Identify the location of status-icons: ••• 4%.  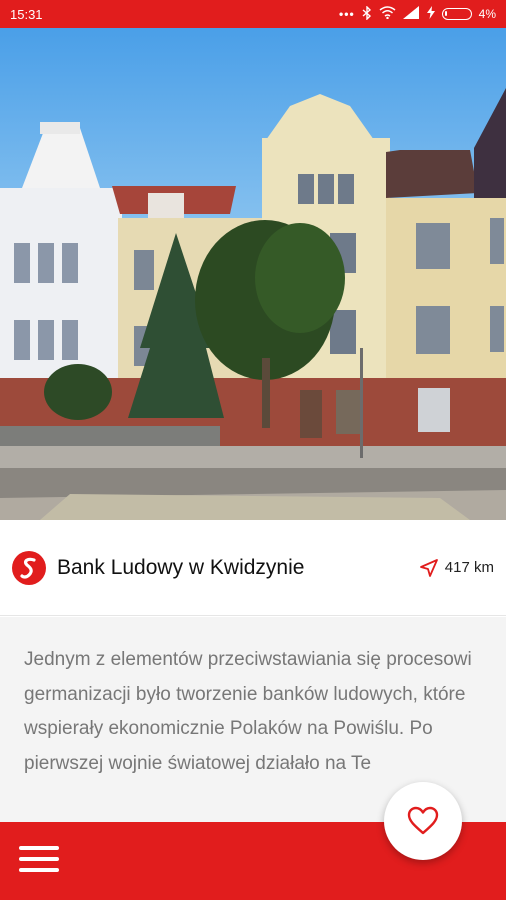
(417, 13).